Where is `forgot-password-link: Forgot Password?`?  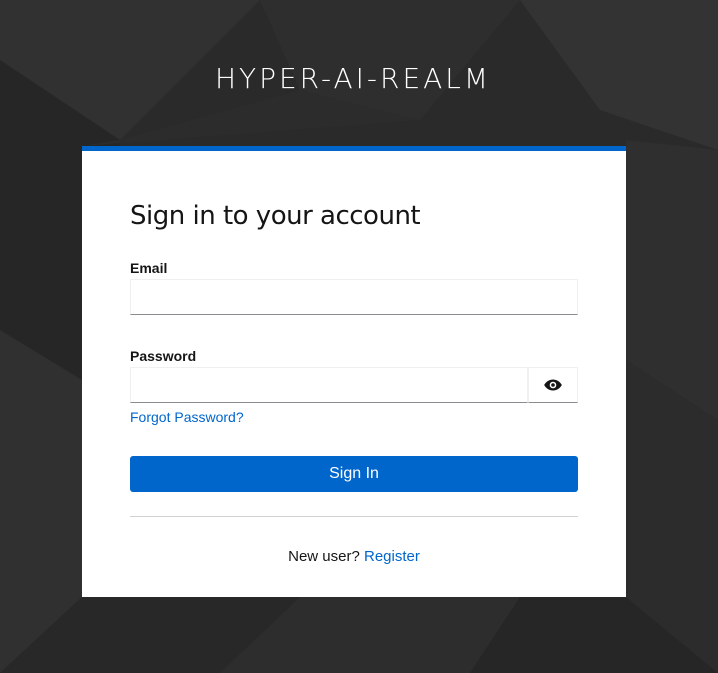
forgot-password-link: Forgot Password? is located at coordinates (187, 417).